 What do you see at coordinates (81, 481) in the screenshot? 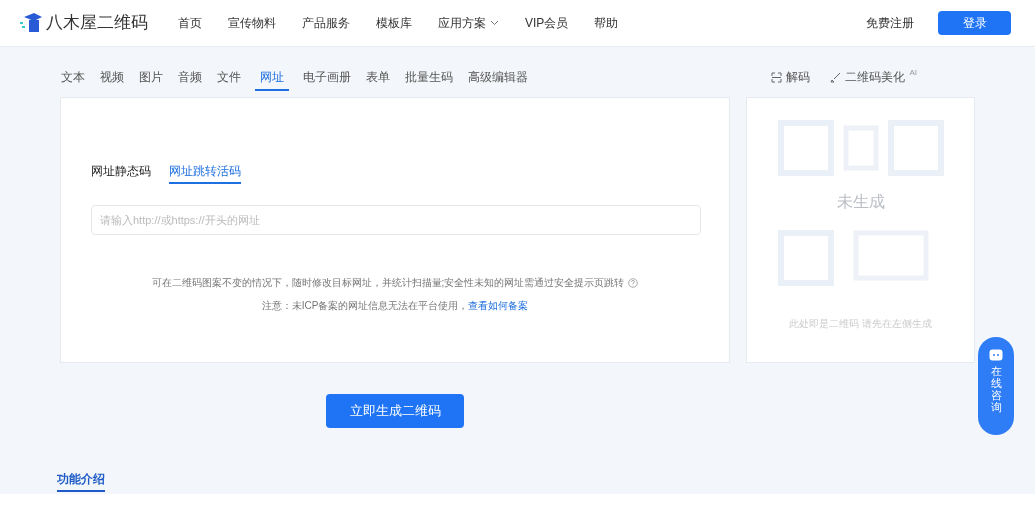
I see `section-tab: 功能介绍` at bounding box center [81, 481].